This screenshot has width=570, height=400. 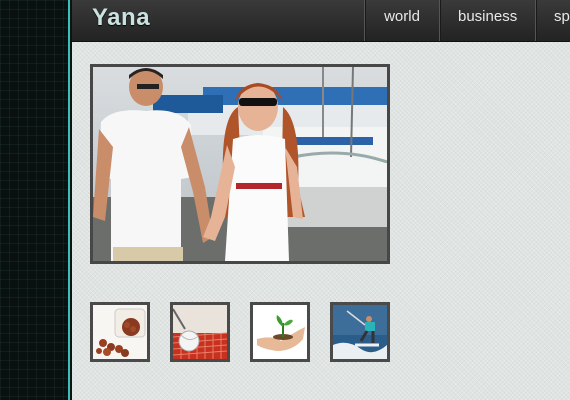 I want to click on plant-in-hand-icon, so click(x=280, y=332).